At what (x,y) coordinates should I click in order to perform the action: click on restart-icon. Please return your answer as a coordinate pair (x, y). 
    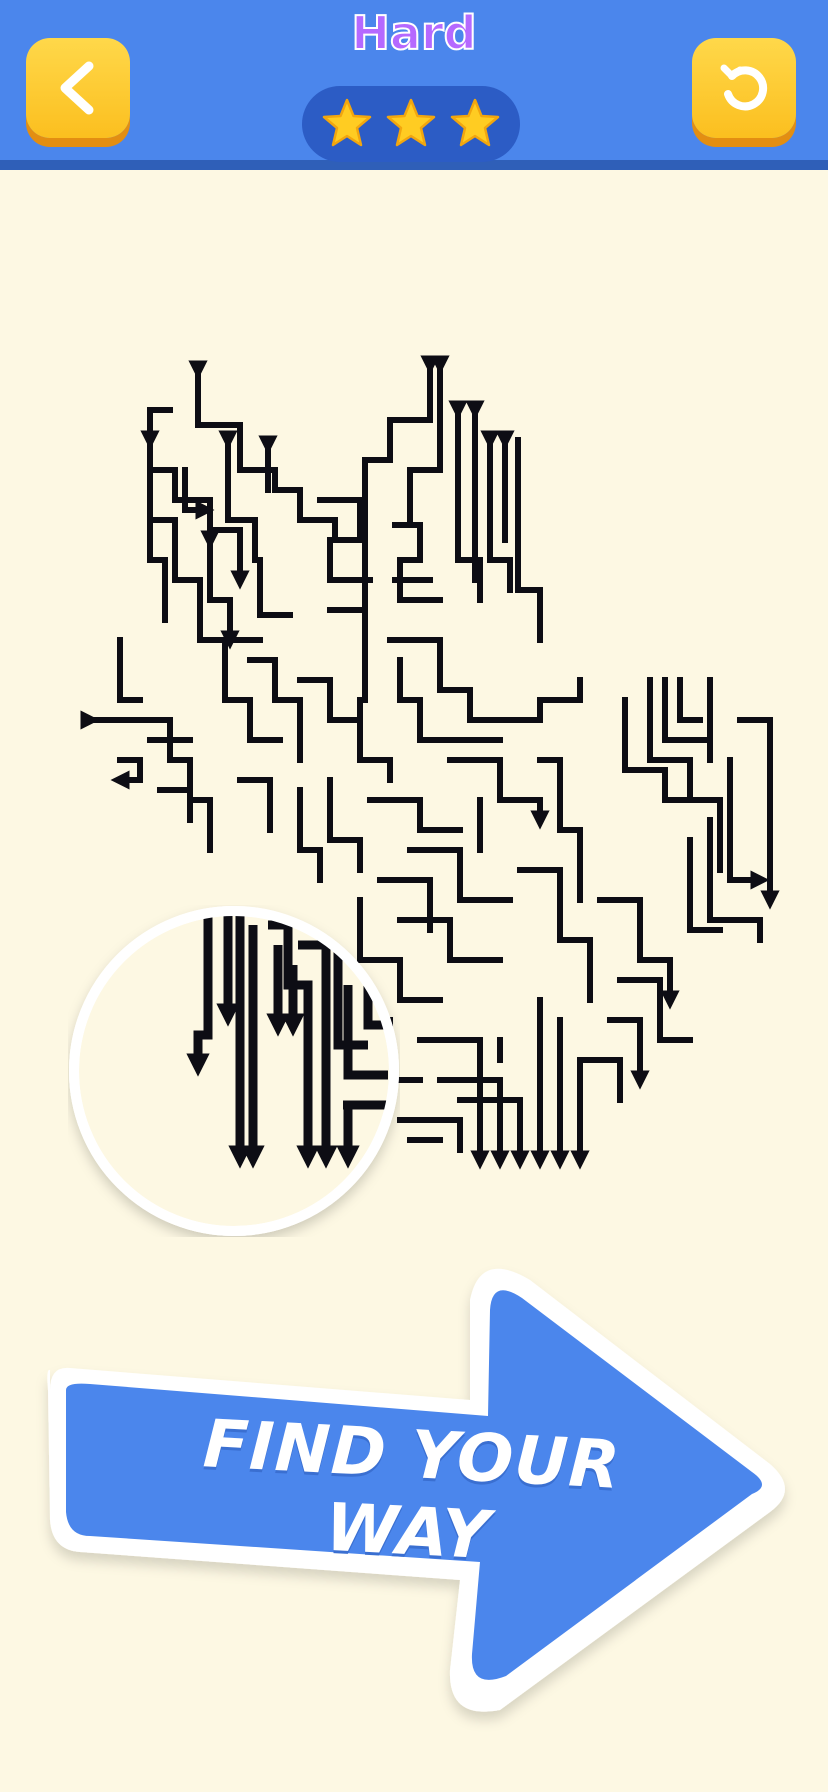
    Looking at the image, I should click on (744, 87).